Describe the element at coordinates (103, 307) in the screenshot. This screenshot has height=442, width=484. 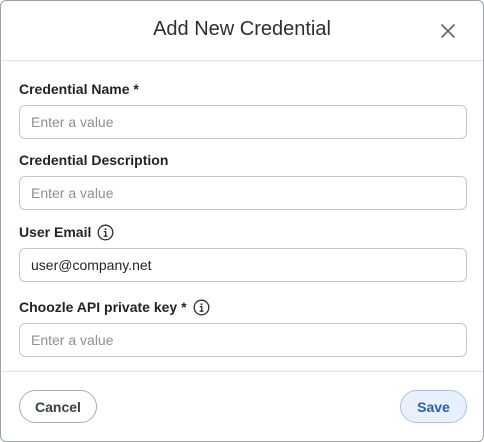
I see `api-private-key-label: Choozle API private key *` at that location.